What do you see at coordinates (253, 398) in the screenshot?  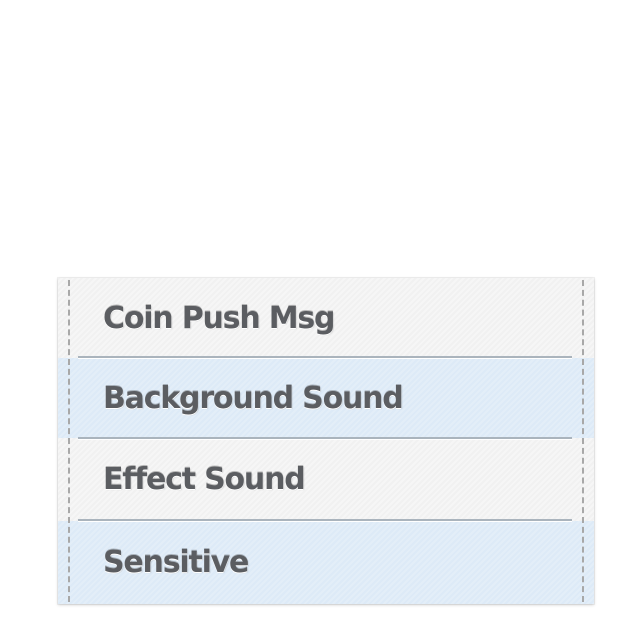 I see `setting-label-background-sound: Background Sound` at bounding box center [253, 398].